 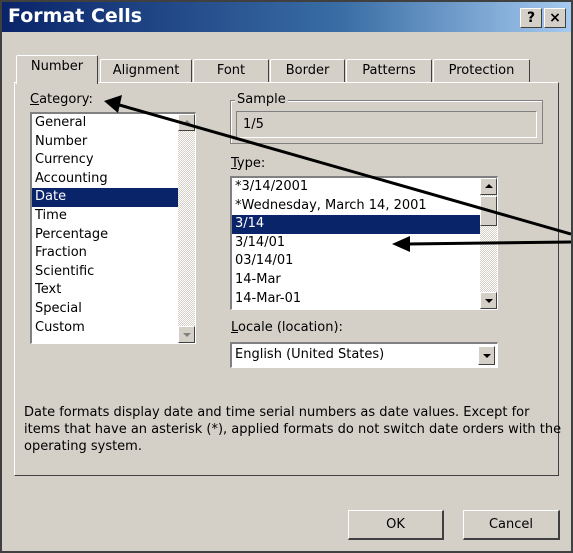 I want to click on tab-protection: Protection, so click(x=481, y=71).